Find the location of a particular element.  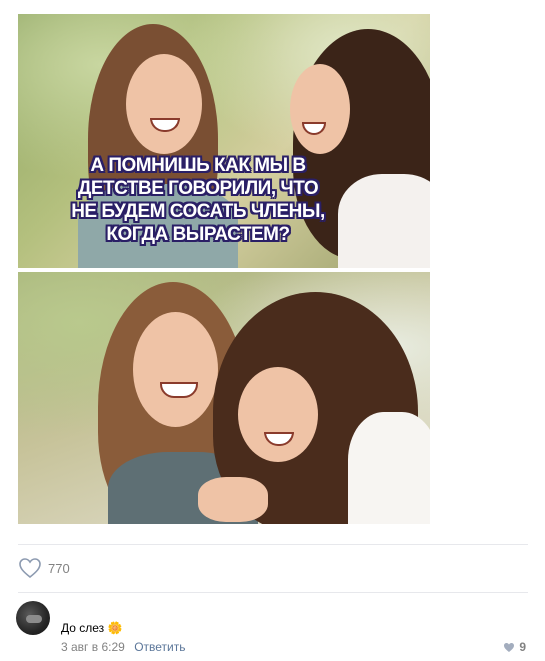

post-divider is located at coordinates (273, 544).